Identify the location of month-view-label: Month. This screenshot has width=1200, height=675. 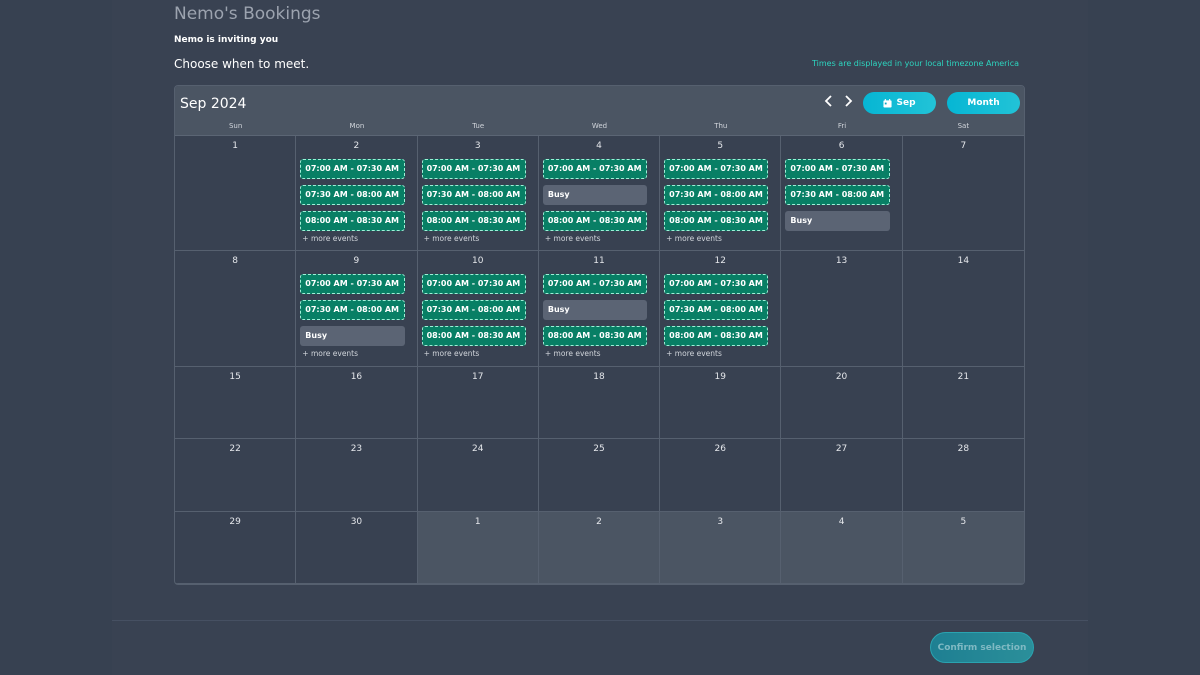
(983, 103).